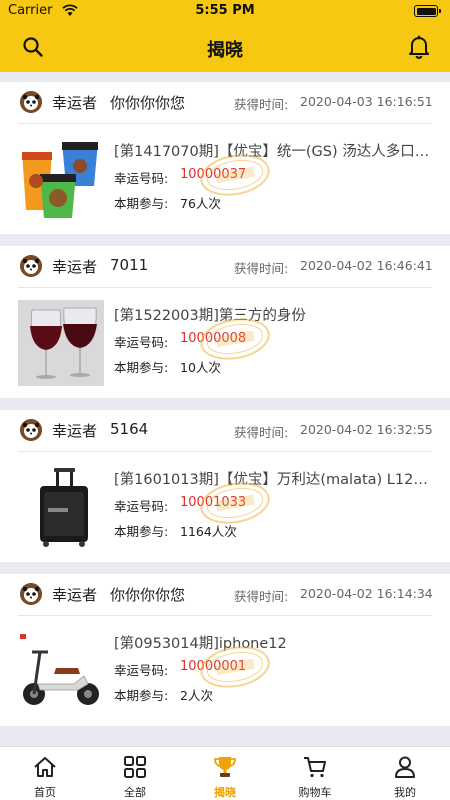  I want to click on tab-all: 全部, so click(135, 773).